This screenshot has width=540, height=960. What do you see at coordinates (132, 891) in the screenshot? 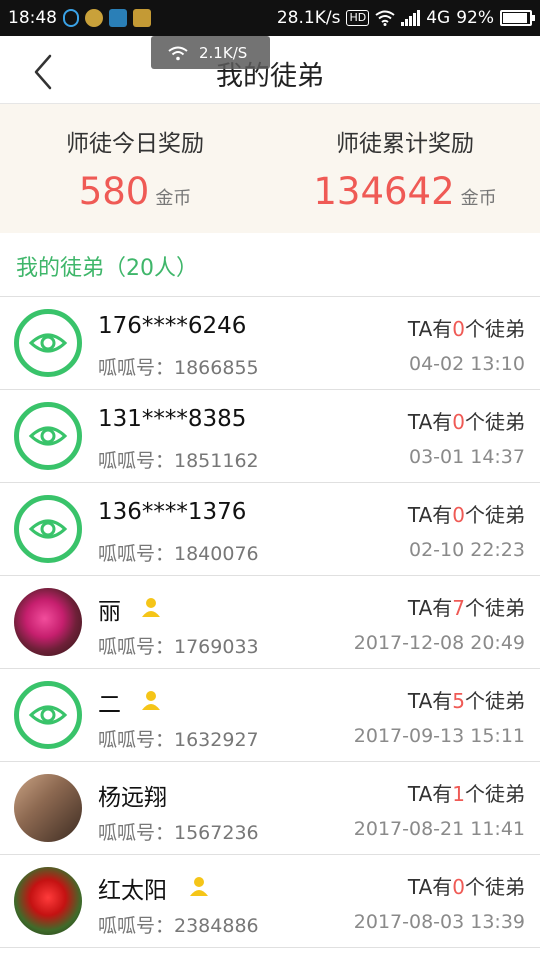
I see `disciple-name: 红太阳` at bounding box center [132, 891].